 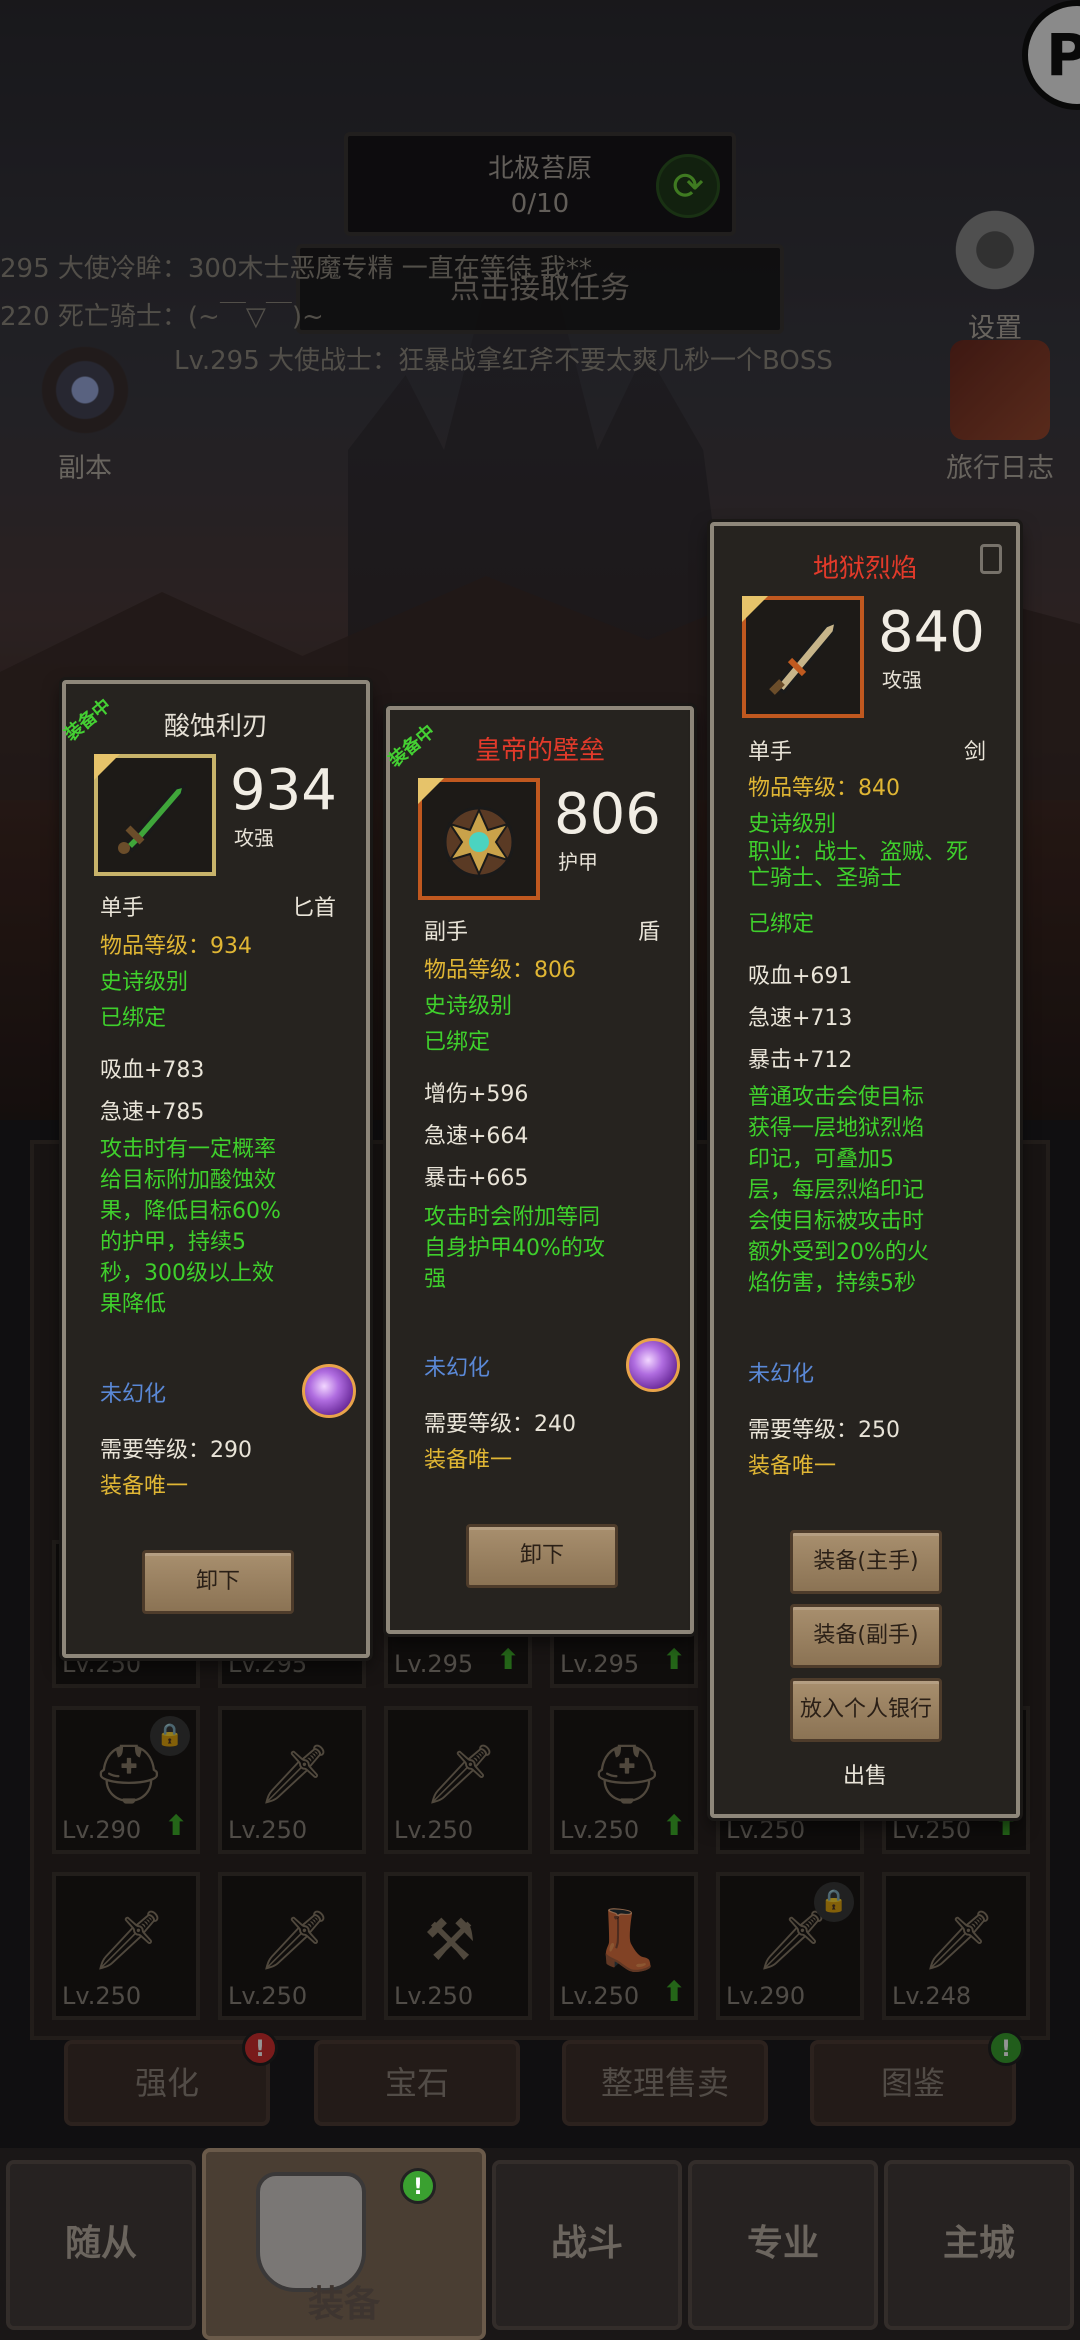 I want to click on tab-battle: 战斗, so click(x=587, y=2245).